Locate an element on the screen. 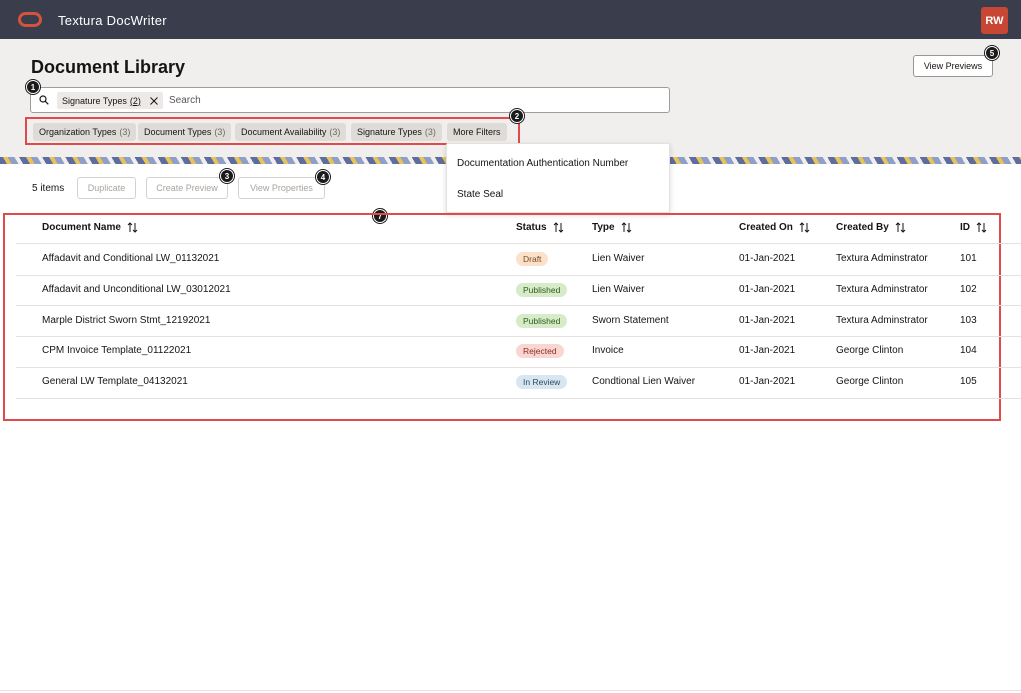 Image resolution: width=1021 pixels, height=693 pixels. page-bottom-divider is located at coordinates (510, 690).